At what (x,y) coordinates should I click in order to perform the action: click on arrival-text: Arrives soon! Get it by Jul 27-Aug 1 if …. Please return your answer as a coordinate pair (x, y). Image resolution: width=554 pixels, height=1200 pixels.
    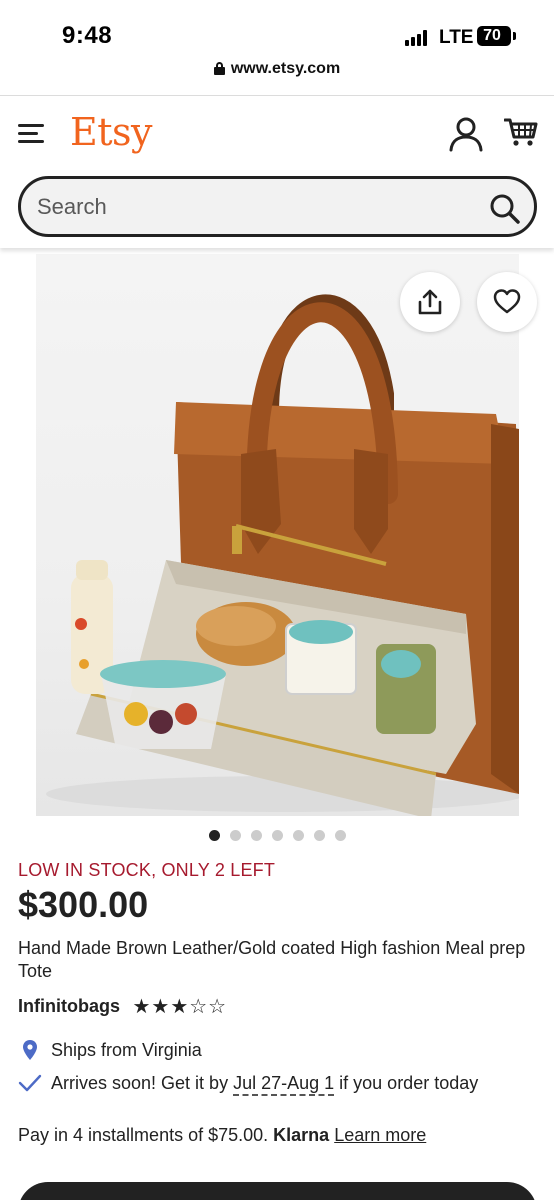
    Looking at the image, I should click on (265, 1084).